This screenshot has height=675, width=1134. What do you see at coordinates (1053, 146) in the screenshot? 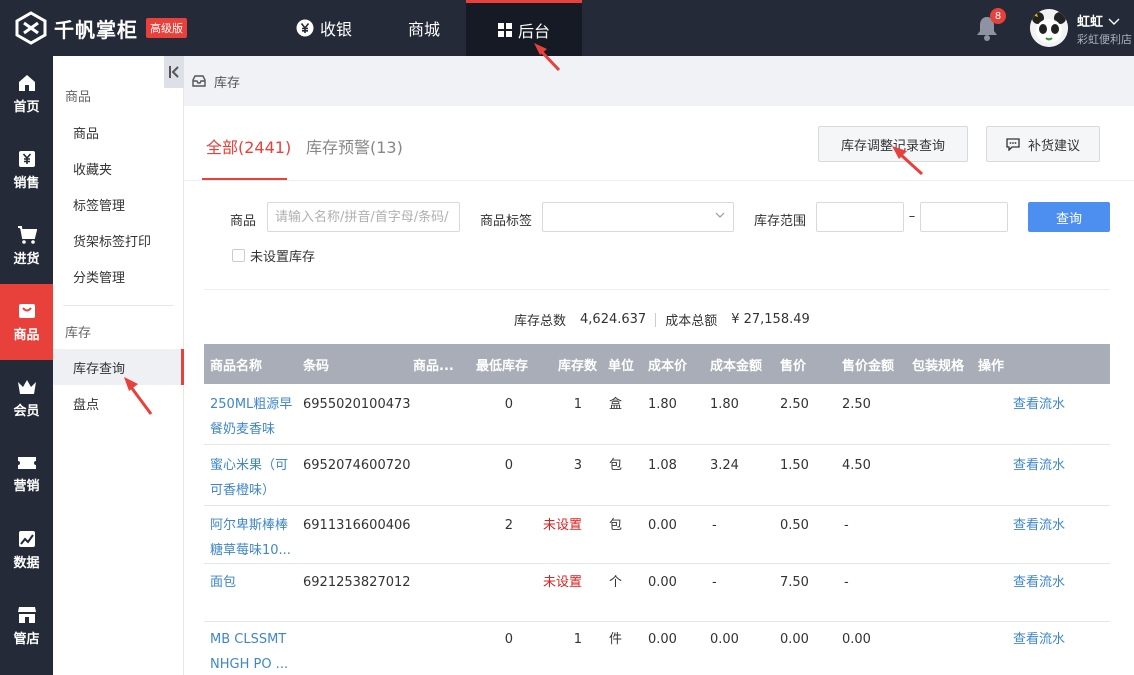
I see `restock-suggestion-label: 补货建议` at bounding box center [1053, 146].